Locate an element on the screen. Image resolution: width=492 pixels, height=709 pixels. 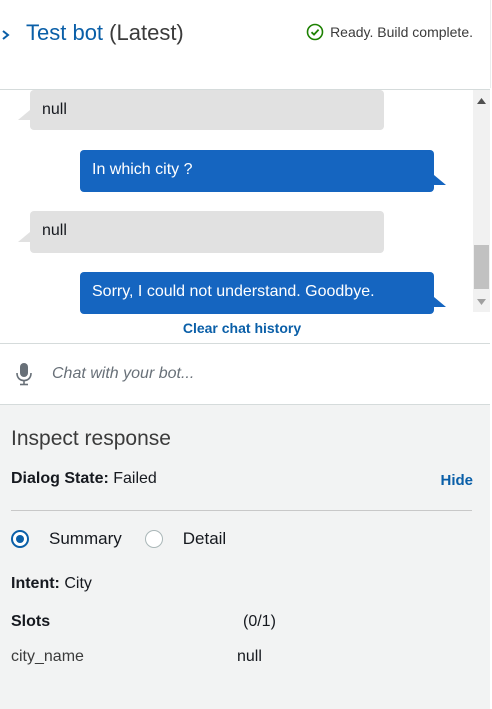
slot-name: city_name is located at coordinates (47, 656).